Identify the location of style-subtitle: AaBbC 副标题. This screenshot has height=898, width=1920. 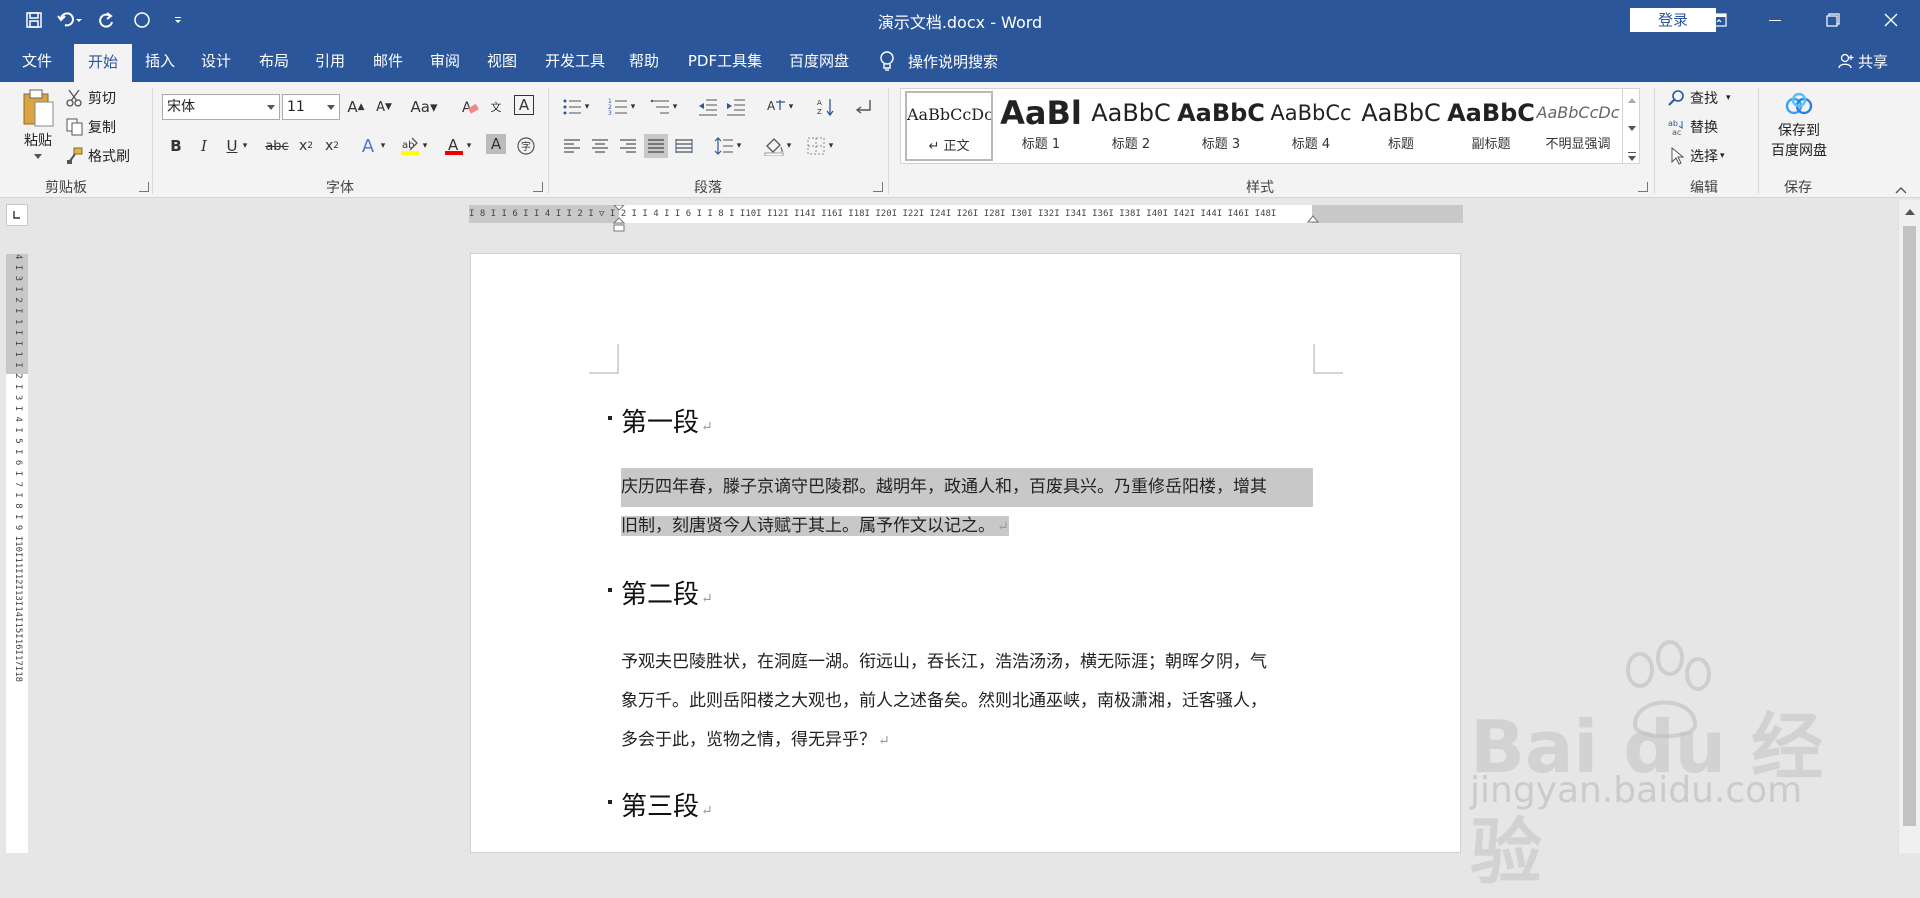
(1491, 126).